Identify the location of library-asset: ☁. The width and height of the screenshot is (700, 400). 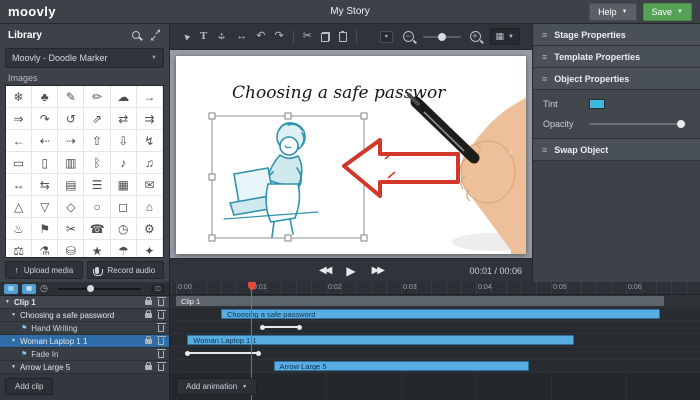
(123, 97).